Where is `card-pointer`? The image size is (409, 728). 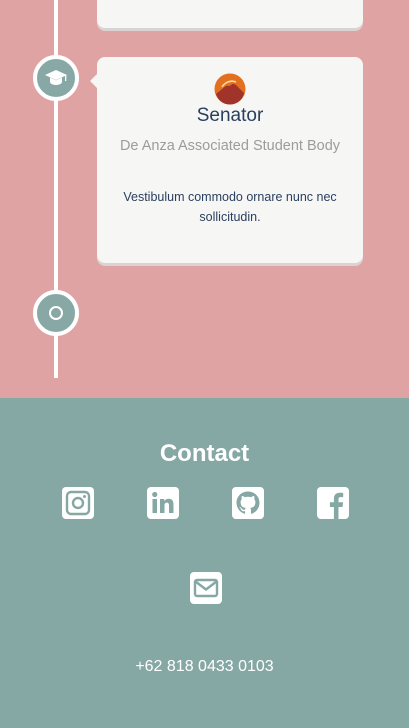 card-pointer is located at coordinates (94, 81).